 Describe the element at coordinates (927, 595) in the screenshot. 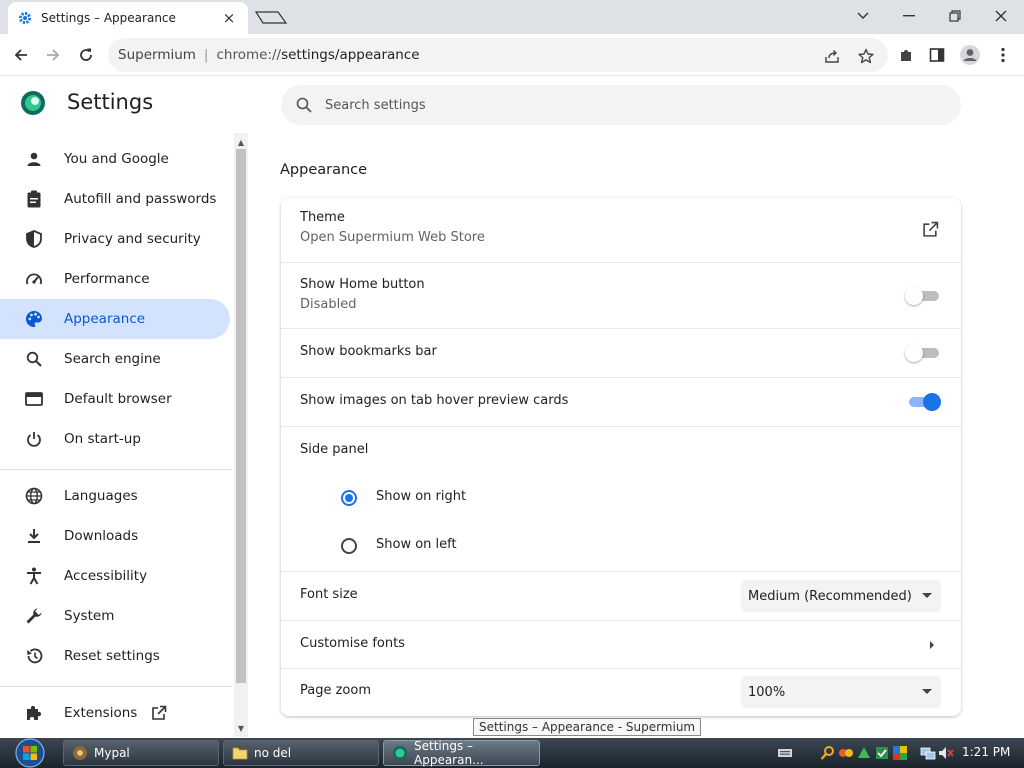

I see `chevron-down-icon` at that location.